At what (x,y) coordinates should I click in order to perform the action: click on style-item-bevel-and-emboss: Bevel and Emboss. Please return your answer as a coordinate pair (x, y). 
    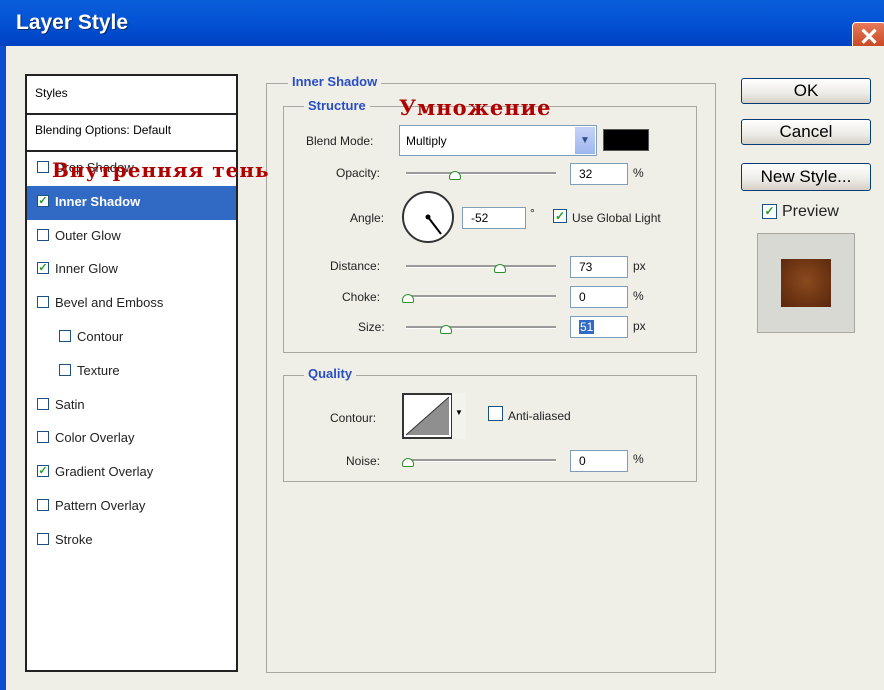
    Looking at the image, I should click on (131, 304).